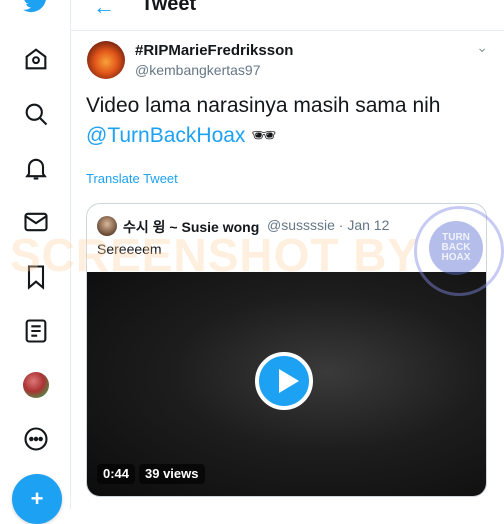  I want to click on author-avatar, so click(106, 60).